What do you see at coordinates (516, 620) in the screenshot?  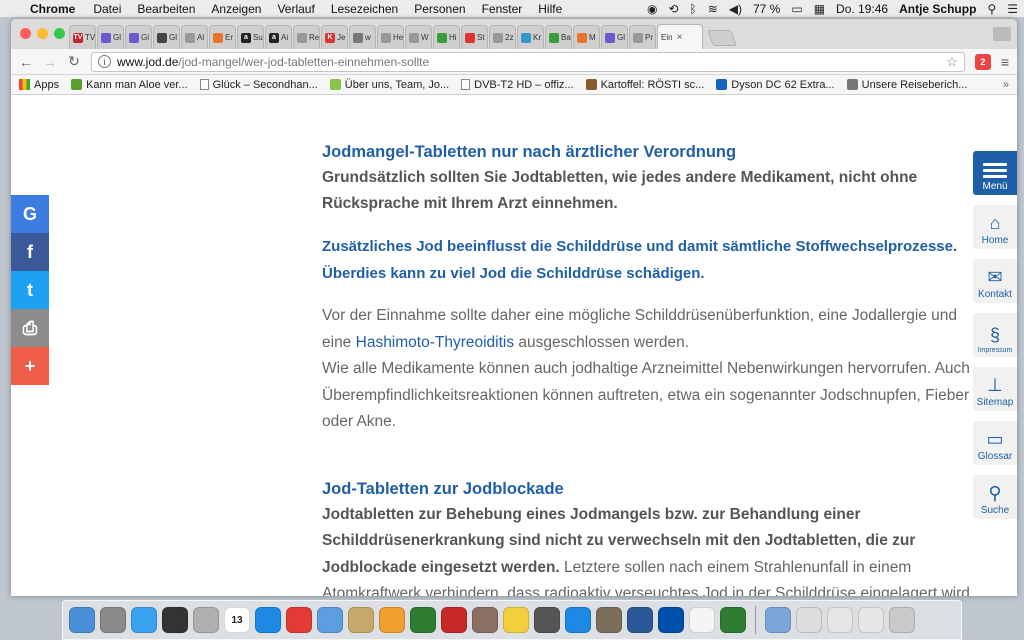 I see `dock-notes-icon` at bounding box center [516, 620].